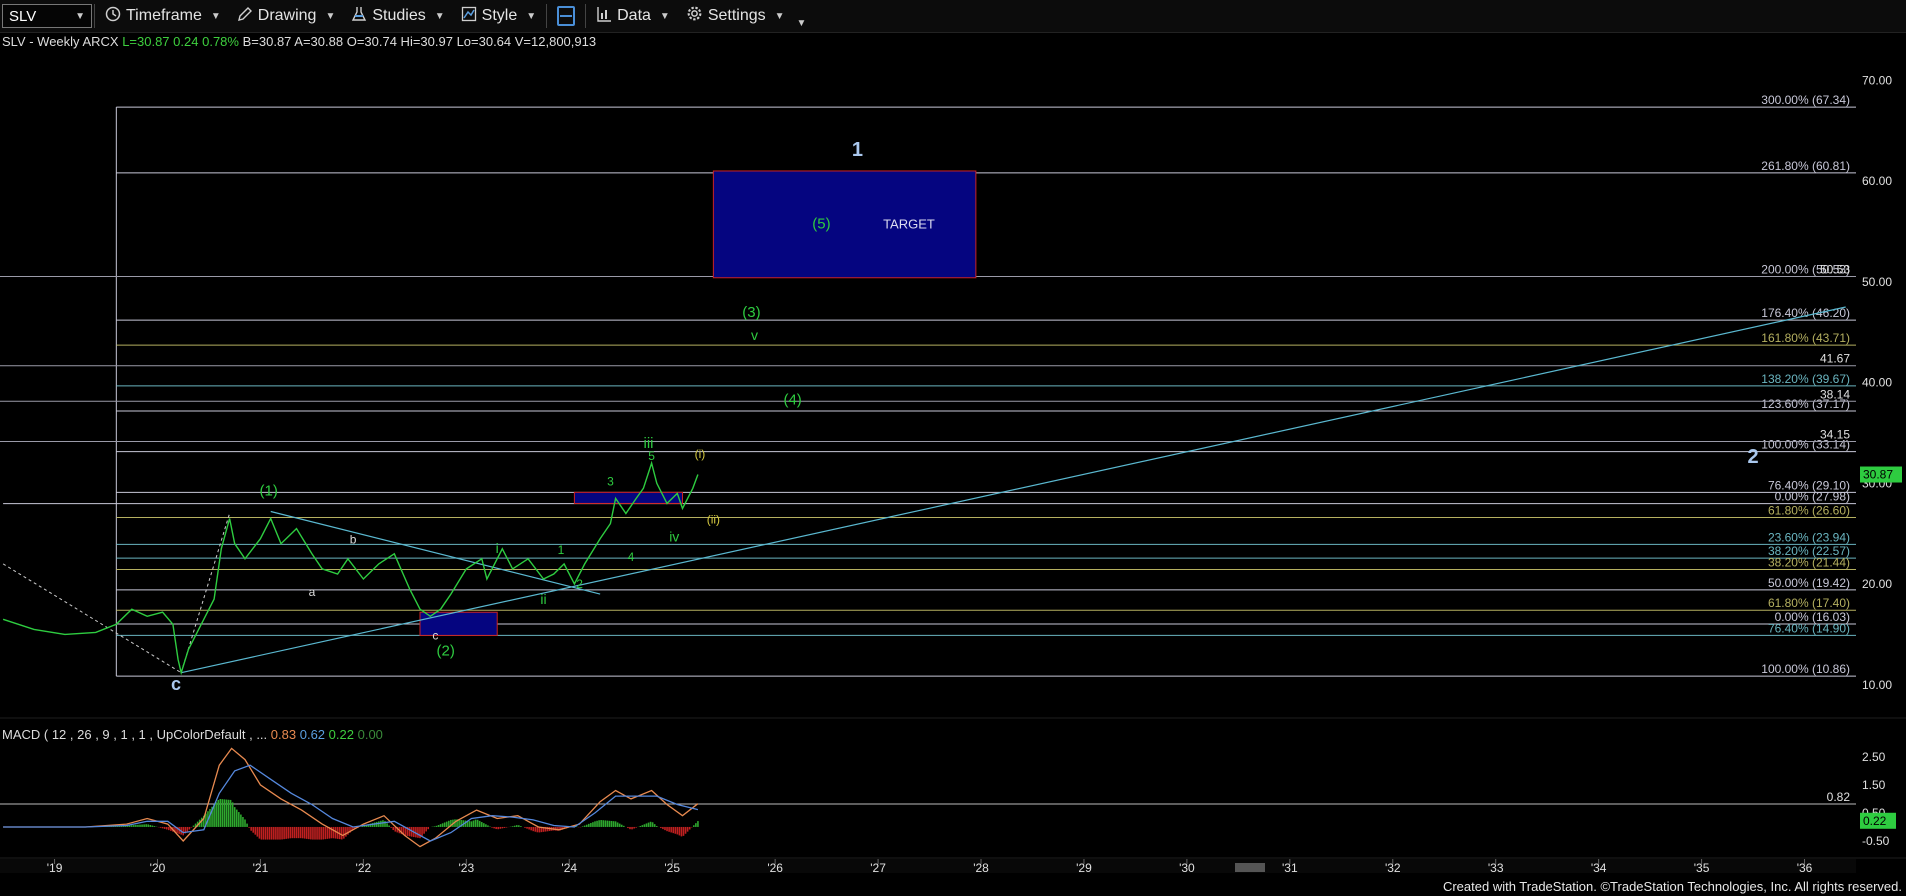 This screenshot has height=896, width=1906. I want to click on macd-axis-tick: 1.50, so click(1874, 785).